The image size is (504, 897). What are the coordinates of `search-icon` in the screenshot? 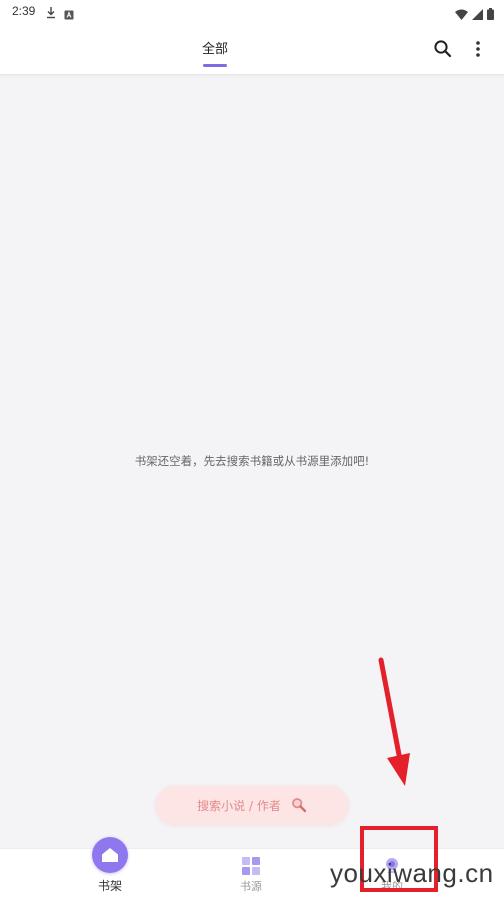 It's located at (443, 49).